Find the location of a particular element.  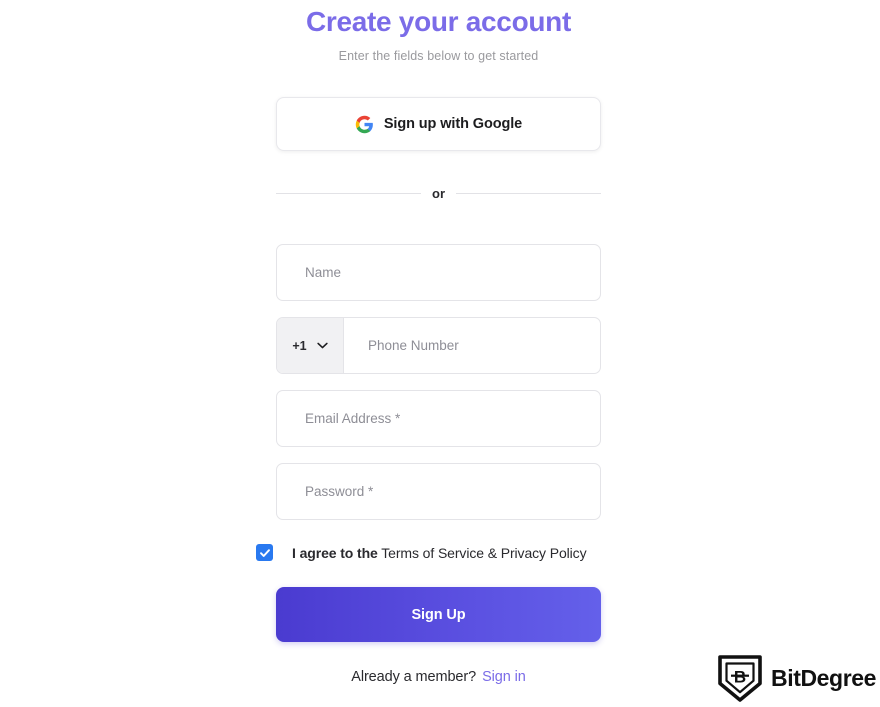

terms-agree-label: I agree to the is located at coordinates (335, 552).